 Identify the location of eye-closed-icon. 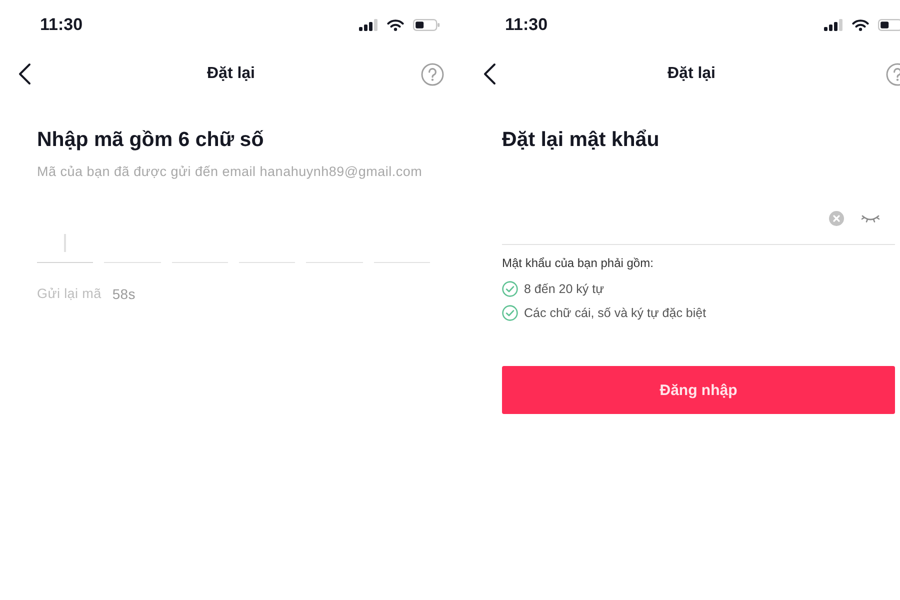
(870, 219).